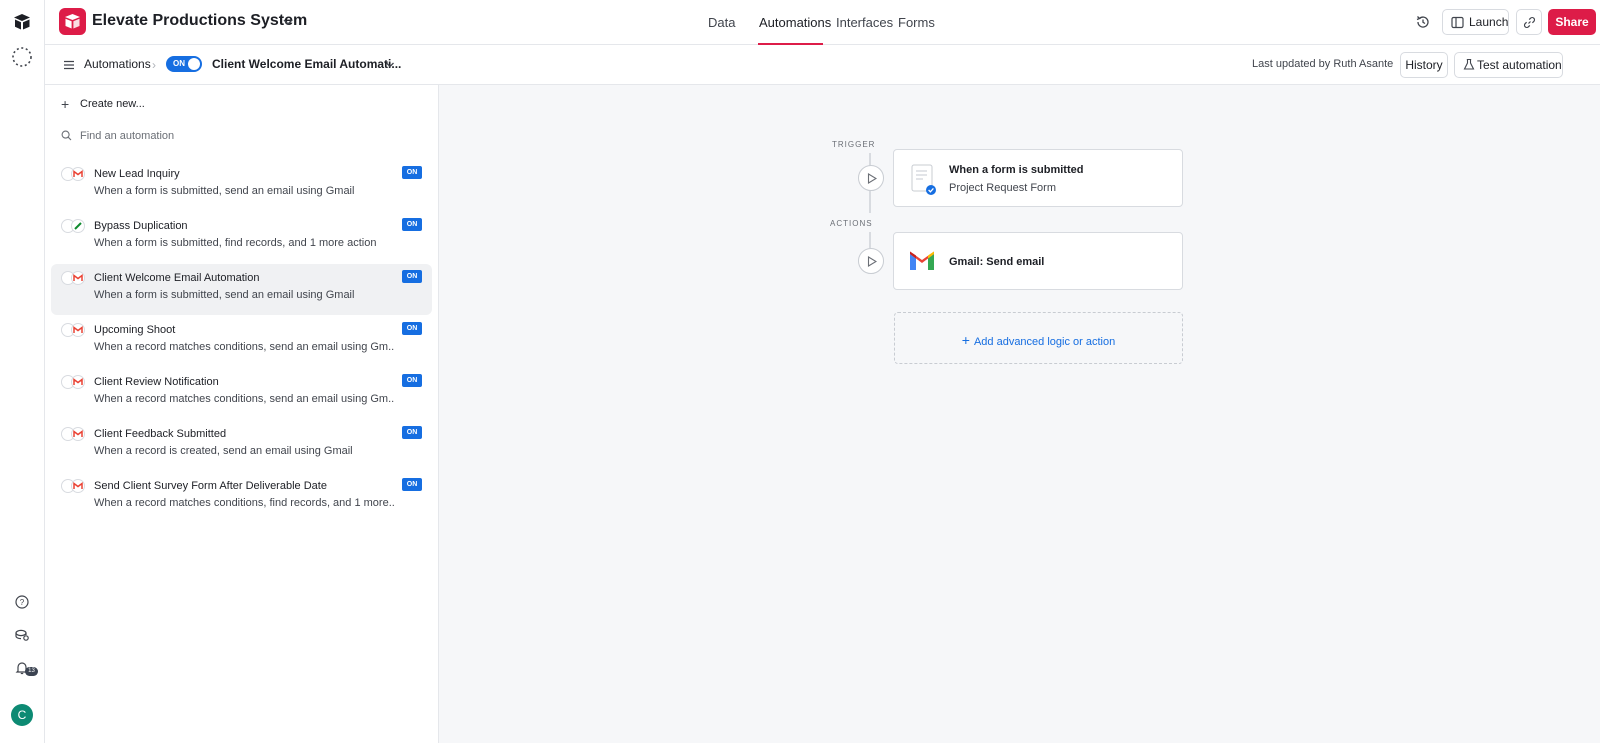 The image size is (1600, 743). I want to click on tab-forms: Forms, so click(916, 22).